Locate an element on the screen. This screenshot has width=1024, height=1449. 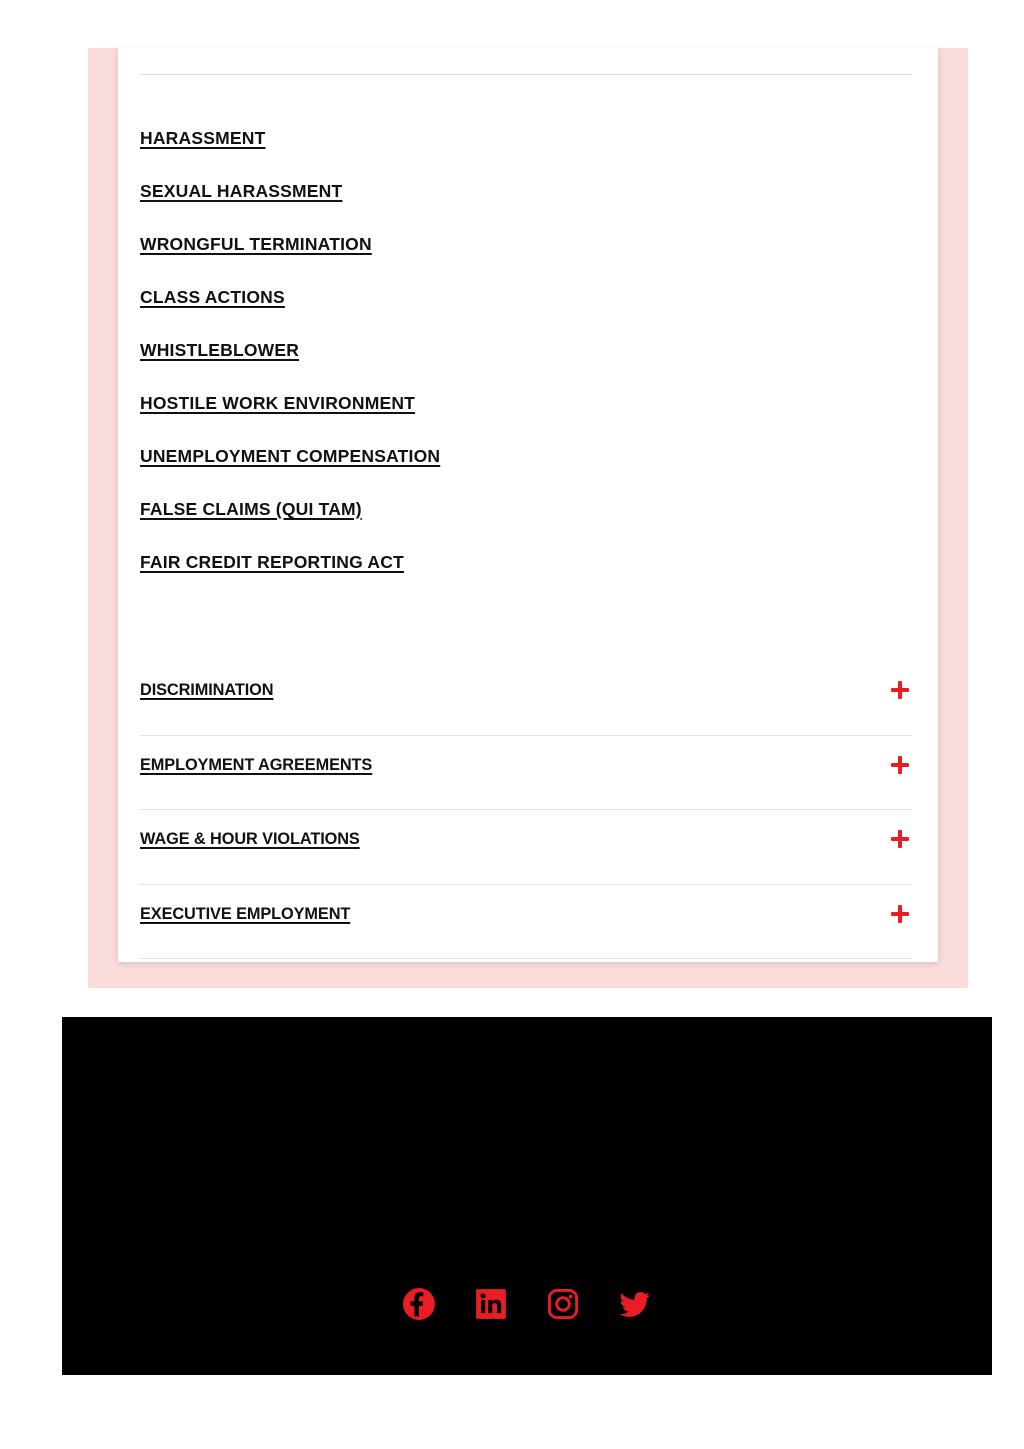
practice-link-fair-credit-reporting-act: FAIR CREDIT REPORTING ACT is located at coordinates (272, 562).